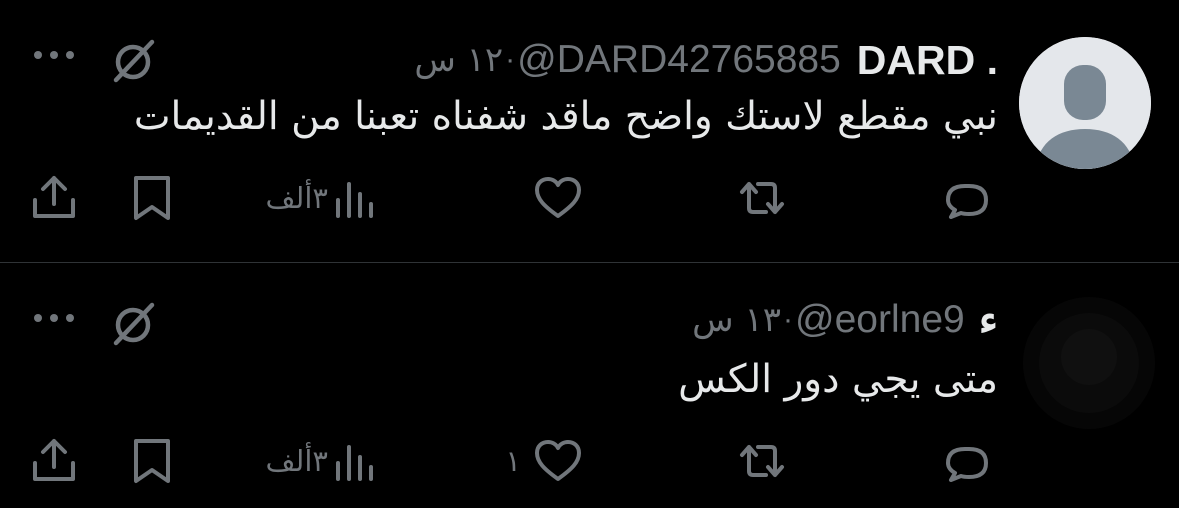 The image size is (1179, 508). I want to click on tweet-header: ١٢ س · @DARD42765885 DARD ., so click(706, 60).